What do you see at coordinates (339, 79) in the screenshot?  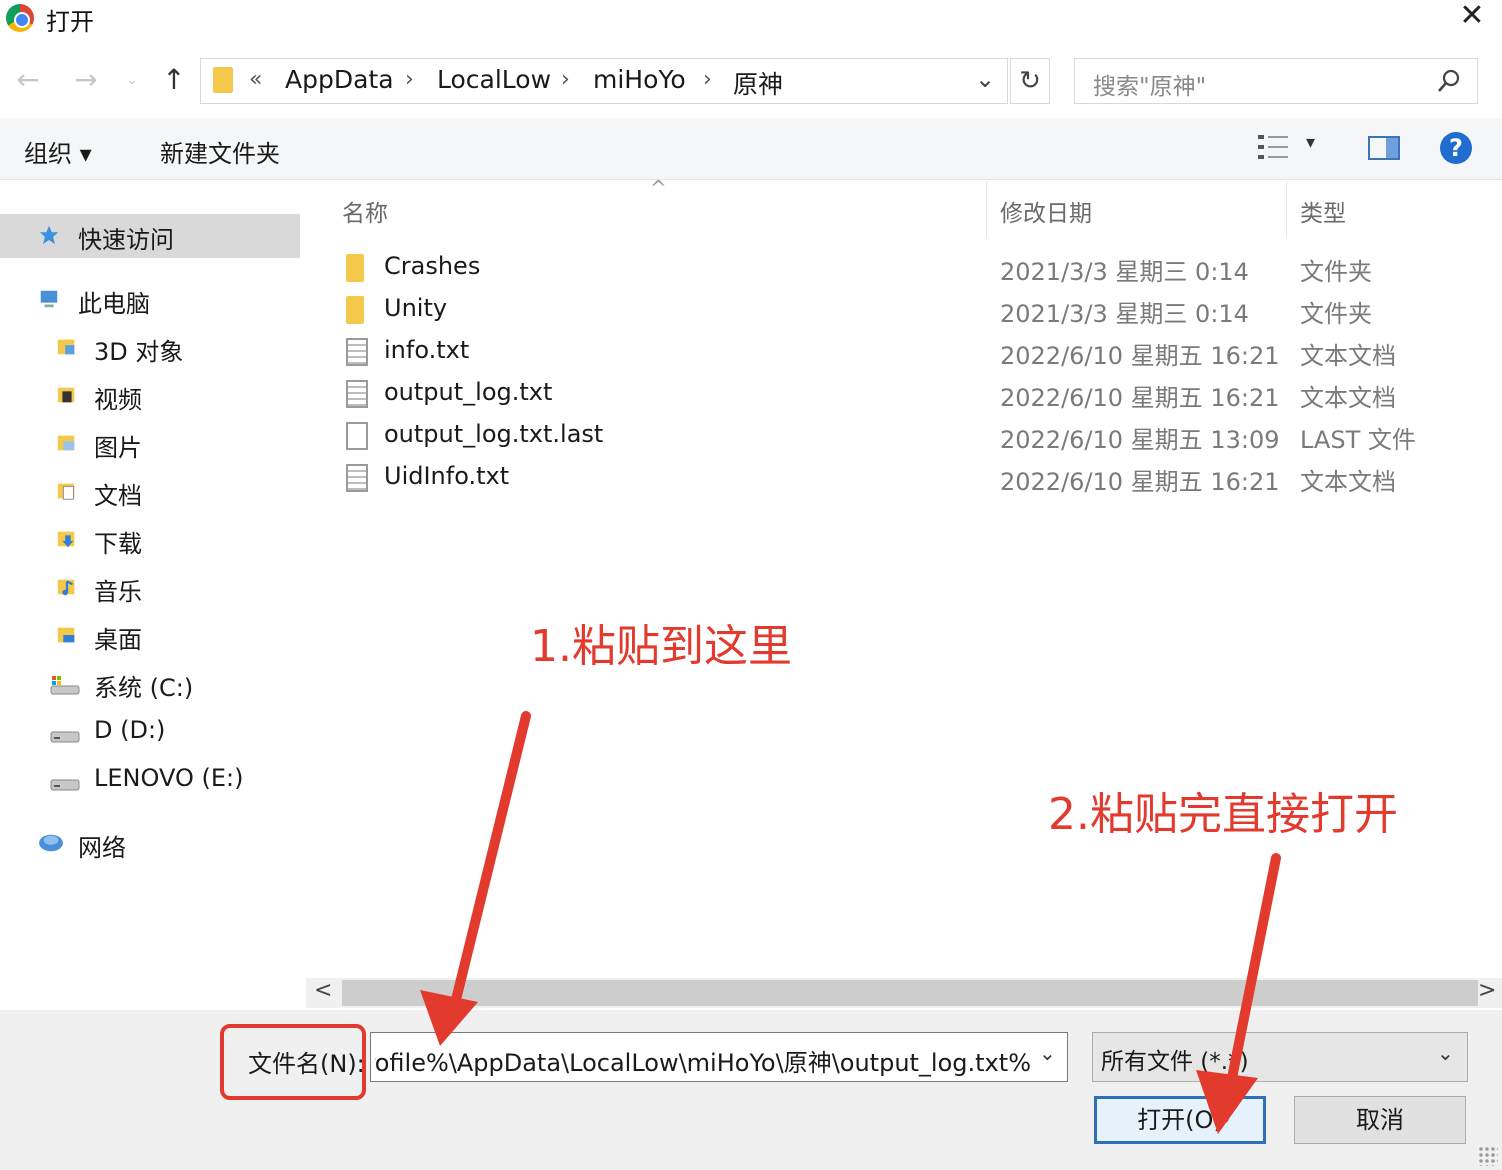 I see `breadcrumb-appdata: AppData` at bounding box center [339, 79].